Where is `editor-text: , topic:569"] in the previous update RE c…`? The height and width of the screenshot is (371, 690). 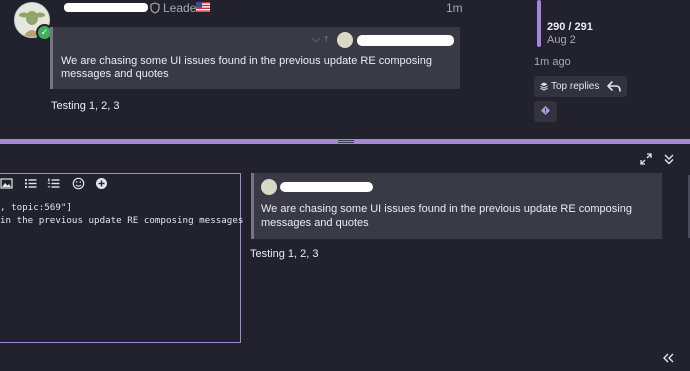
editor-text: , topic:569"] in the previous update RE c… is located at coordinates (121, 214).